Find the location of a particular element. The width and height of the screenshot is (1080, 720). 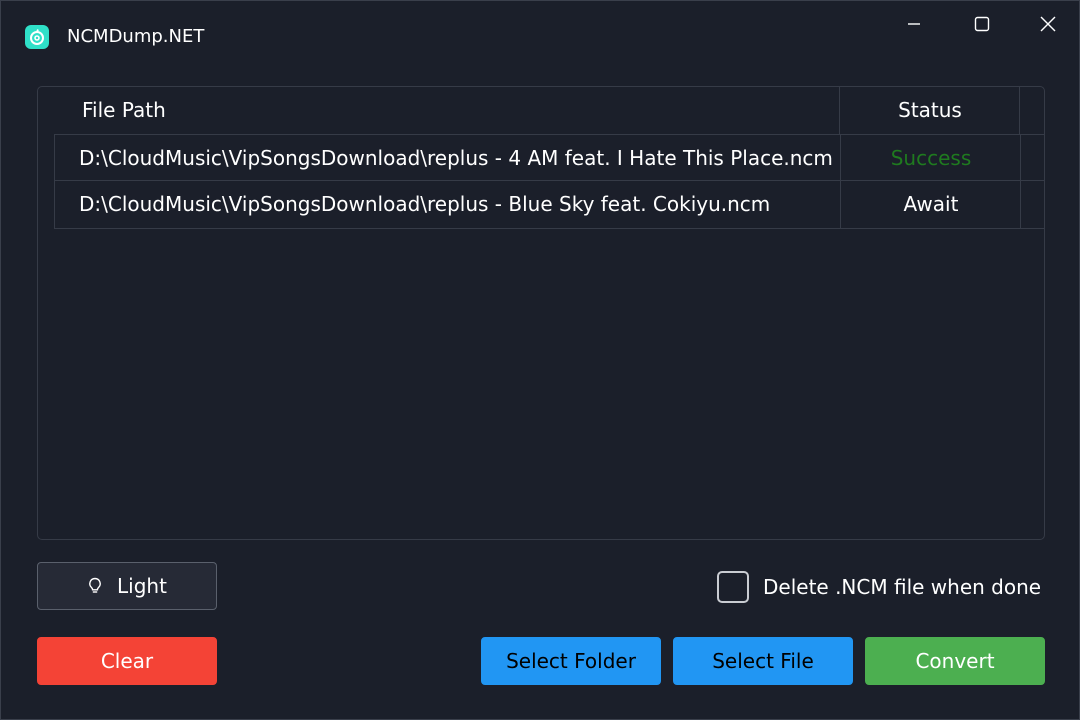

close-icon is located at coordinates (1048, 24).